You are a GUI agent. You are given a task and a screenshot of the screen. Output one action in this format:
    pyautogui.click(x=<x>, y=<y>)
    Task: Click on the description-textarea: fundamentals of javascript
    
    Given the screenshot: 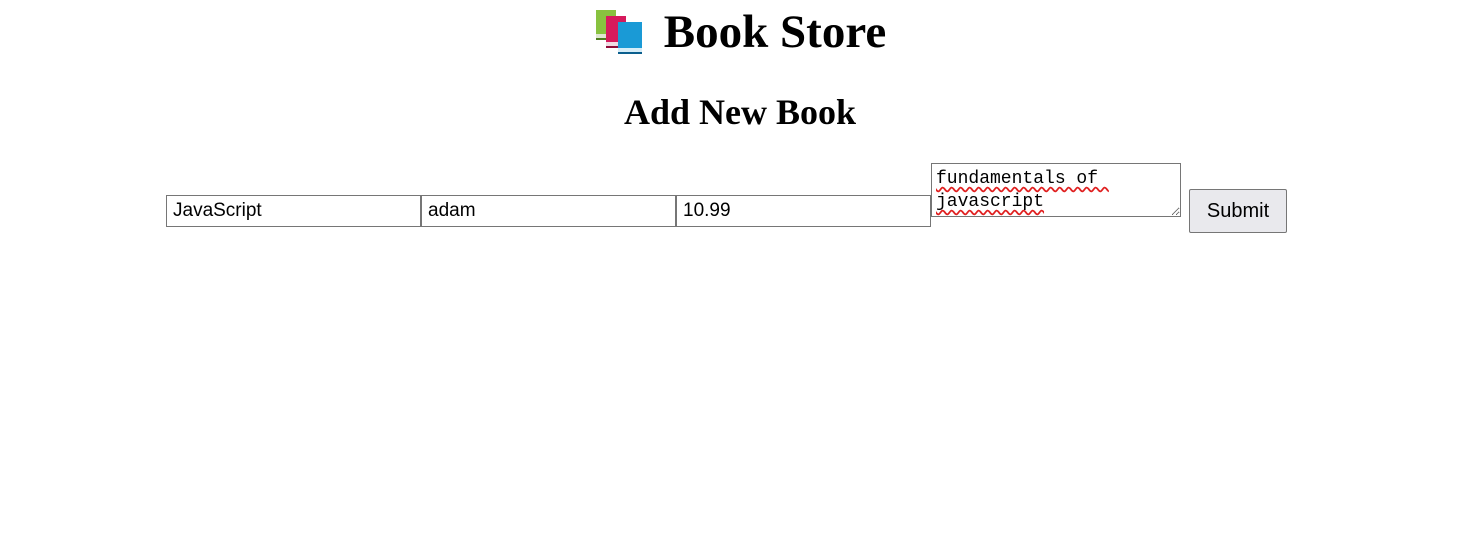 What is the action you would take?
    pyautogui.click(x=1056, y=190)
    